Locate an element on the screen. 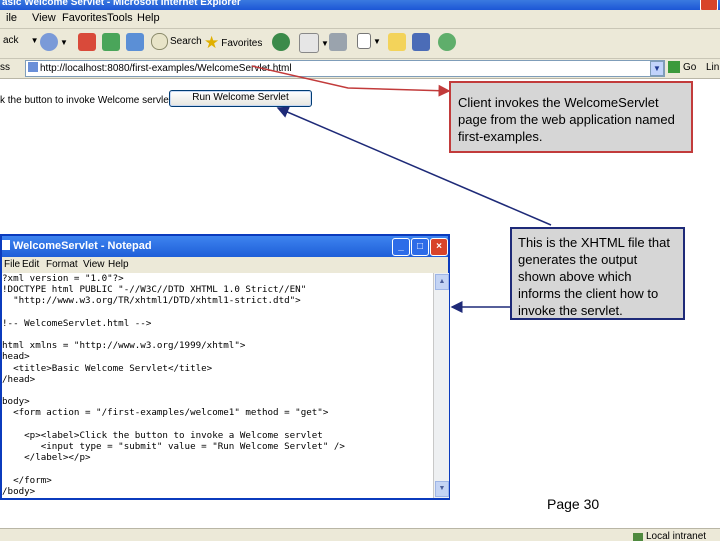  code-line: <title>Basic Welcome Servlet</title> is located at coordinates (107, 368).